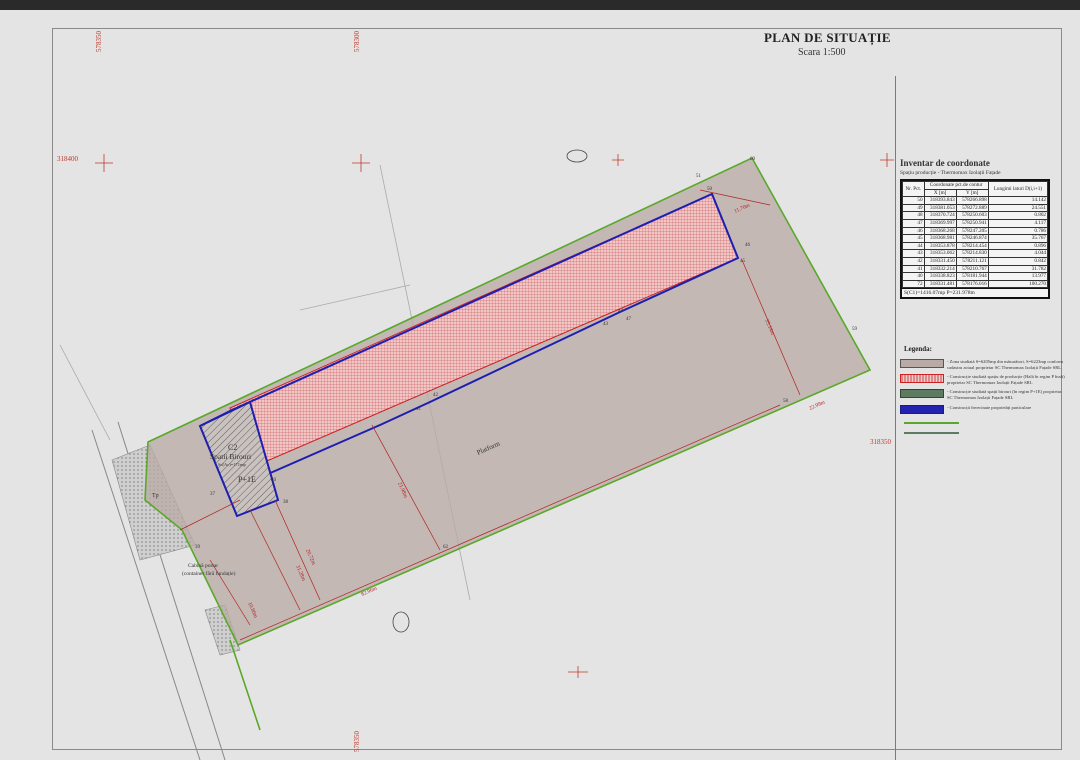 The height and width of the screenshot is (760, 1080). I want to click on svg-text: 40, so click(274, 480).